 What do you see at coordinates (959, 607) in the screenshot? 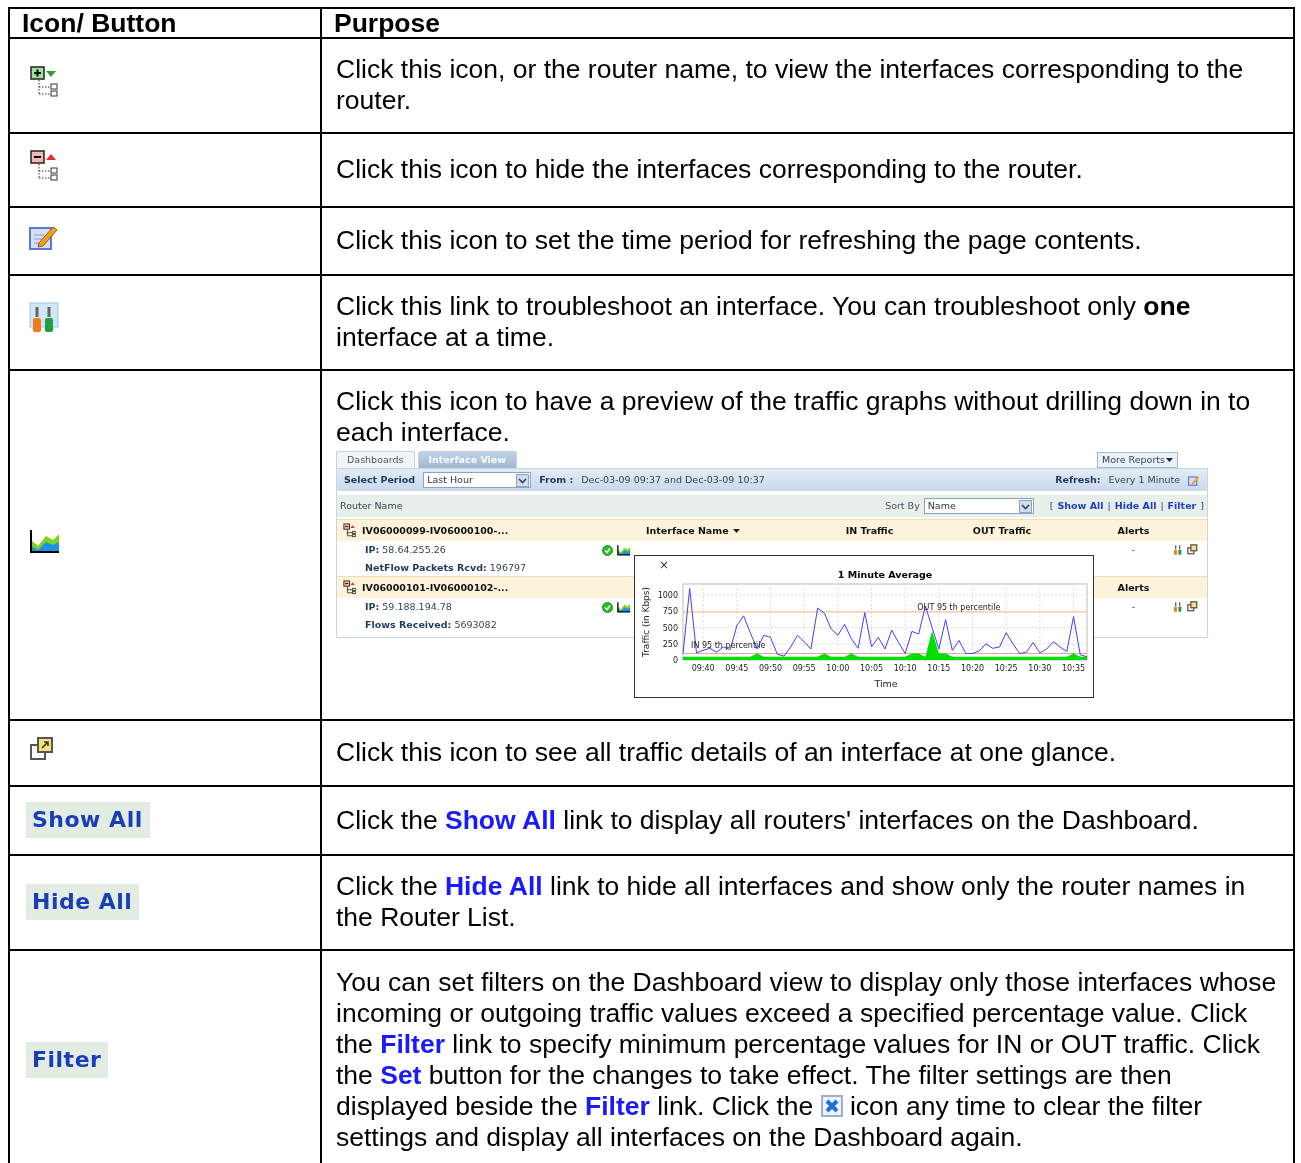
I see `percentile-label: OUT 95 th percentile` at bounding box center [959, 607].